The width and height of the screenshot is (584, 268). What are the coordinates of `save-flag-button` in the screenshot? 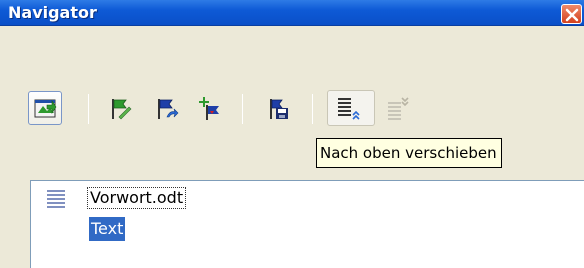 It's located at (277, 107).